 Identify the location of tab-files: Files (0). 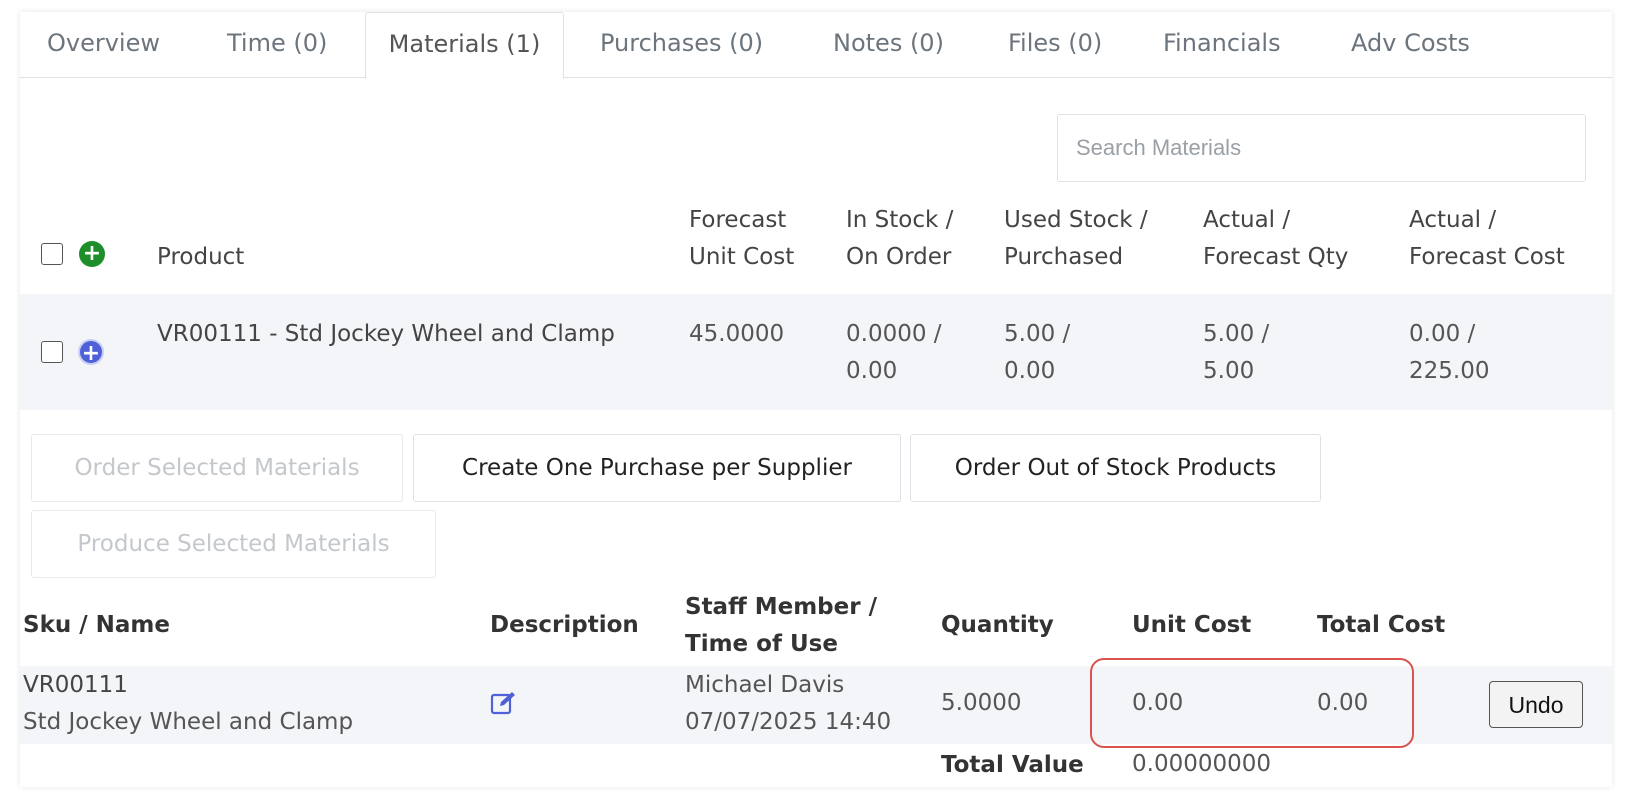
(1055, 45).